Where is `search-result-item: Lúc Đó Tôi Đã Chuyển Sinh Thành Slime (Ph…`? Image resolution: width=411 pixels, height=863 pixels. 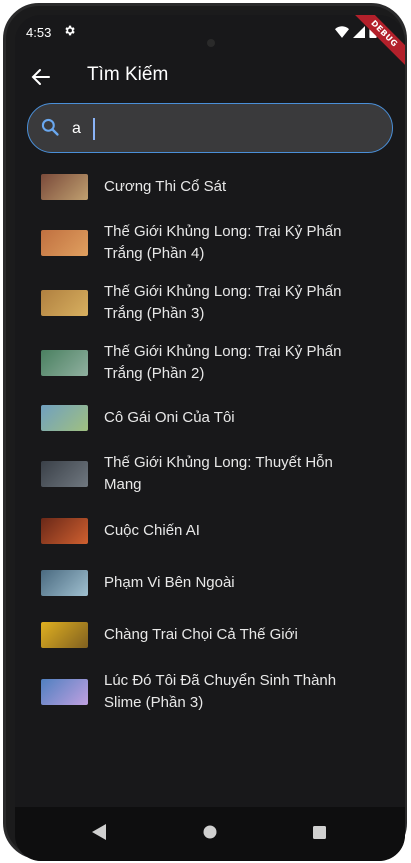 search-result-item: Lúc Đó Tôi Đã Chuyển Sinh Thành Slime (Ph… is located at coordinates (210, 692).